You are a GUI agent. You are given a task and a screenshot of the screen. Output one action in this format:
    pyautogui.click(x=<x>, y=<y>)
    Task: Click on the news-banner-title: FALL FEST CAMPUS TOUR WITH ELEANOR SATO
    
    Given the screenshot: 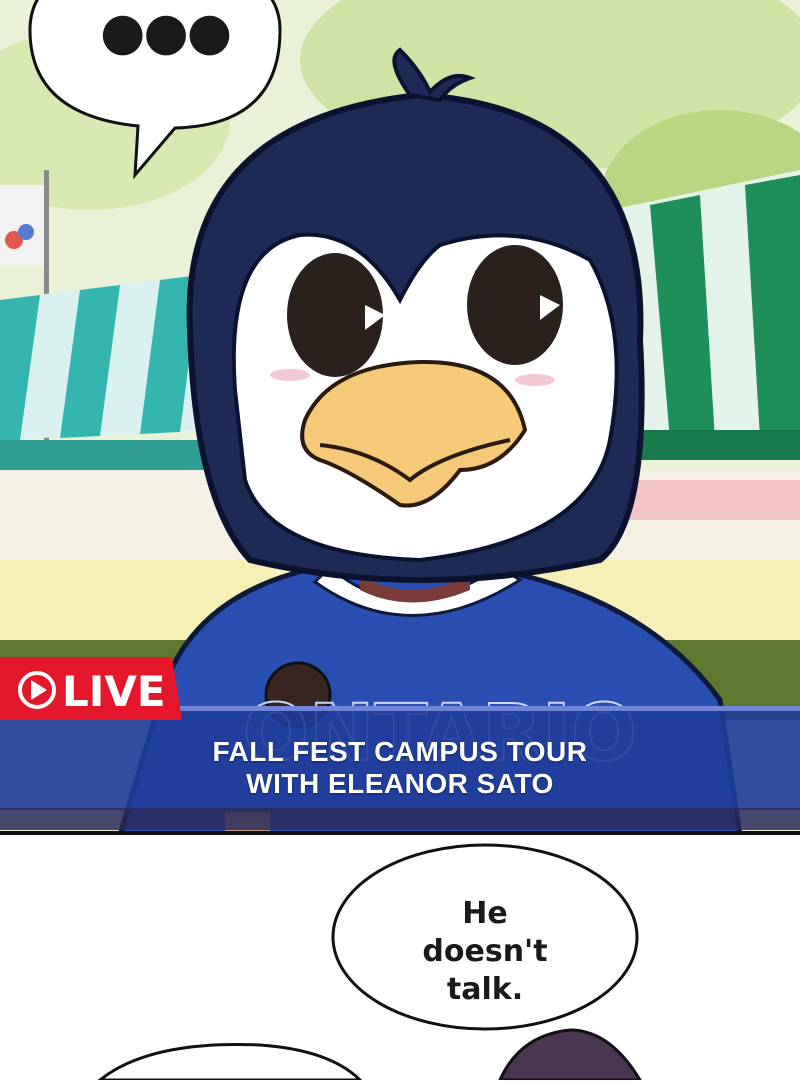 What is the action you would take?
    pyautogui.click(x=400, y=768)
    